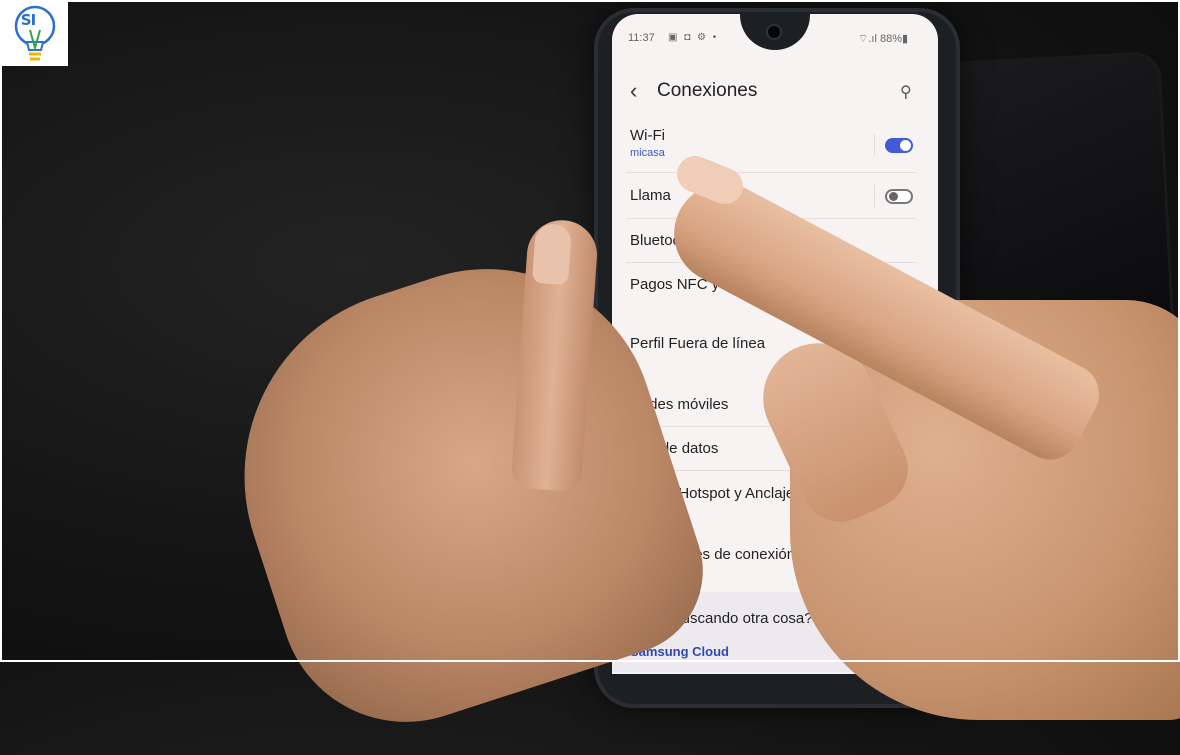 This screenshot has height=755, width=1180. Describe the element at coordinates (647, 153) in the screenshot. I see `wifi-network-name: micasa` at that location.